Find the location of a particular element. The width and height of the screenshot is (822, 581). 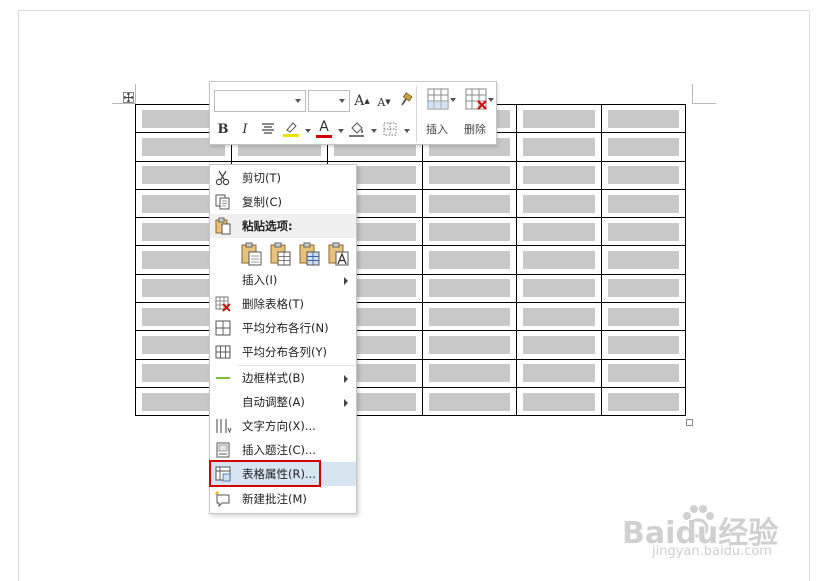

highlight-color-button is located at coordinates (291, 129).